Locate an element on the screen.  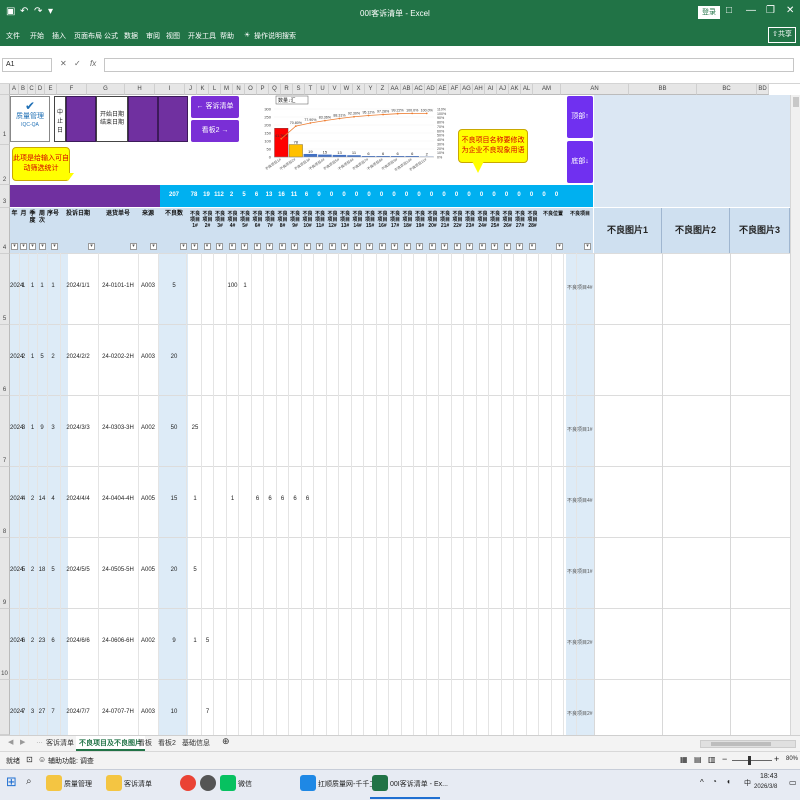
tab-view: 视图 is located at coordinates (173, 36).